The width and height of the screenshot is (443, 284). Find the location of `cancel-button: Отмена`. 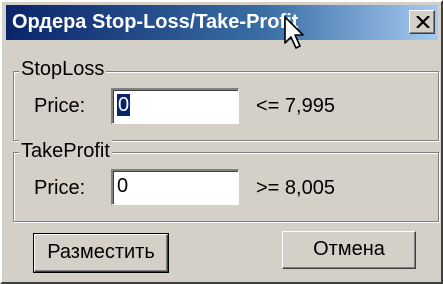

cancel-button: Отмена is located at coordinates (349, 250).